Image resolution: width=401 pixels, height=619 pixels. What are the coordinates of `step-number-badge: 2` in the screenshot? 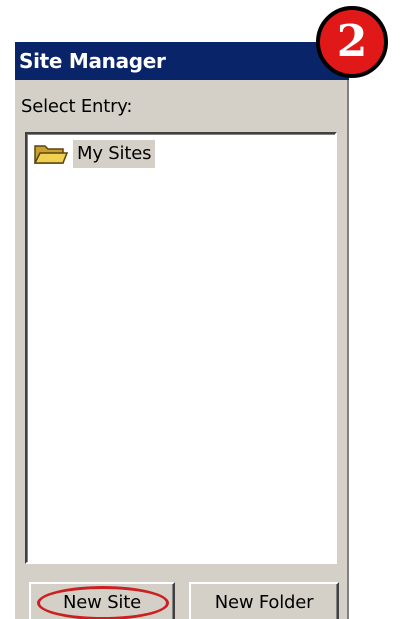 It's located at (352, 42).